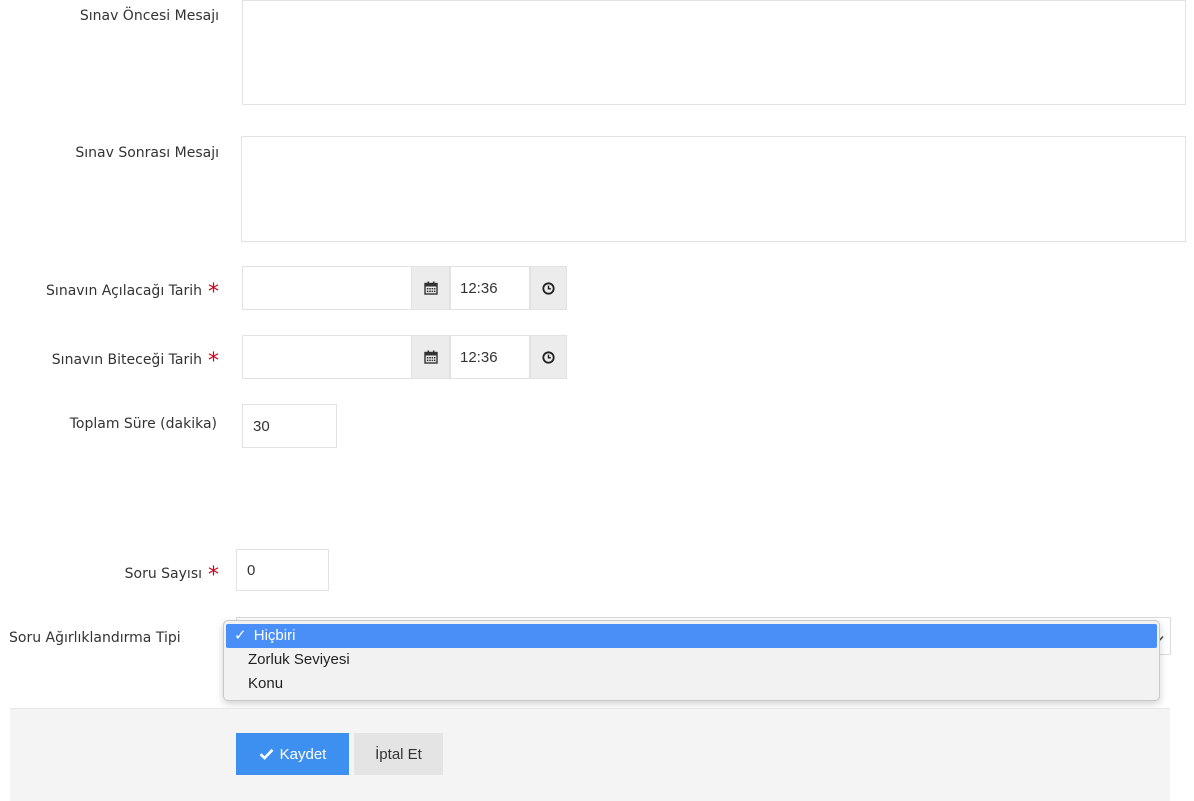 The width and height of the screenshot is (1194, 801). I want to click on open-date-label-text: Sınavın Açılacağı Tarih, so click(124, 291).